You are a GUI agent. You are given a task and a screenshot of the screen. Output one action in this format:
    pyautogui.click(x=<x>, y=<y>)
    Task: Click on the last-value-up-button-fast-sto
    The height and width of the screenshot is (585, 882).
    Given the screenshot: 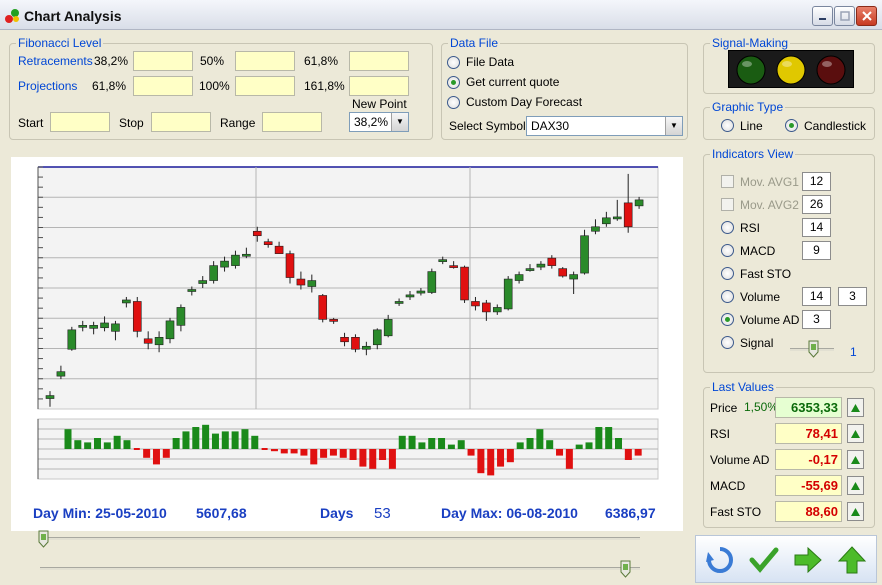 What is the action you would take?
    pyautogui.click(x=855, y=511)
    